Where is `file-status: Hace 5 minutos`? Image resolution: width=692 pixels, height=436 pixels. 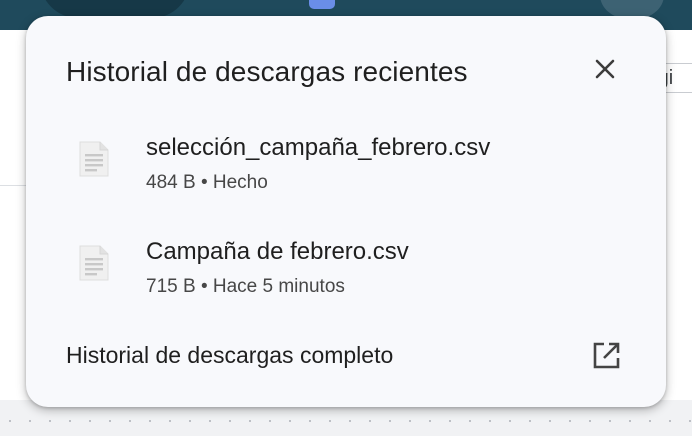
file-status: Hace 5 minutos is located at coordinates (278, 286).